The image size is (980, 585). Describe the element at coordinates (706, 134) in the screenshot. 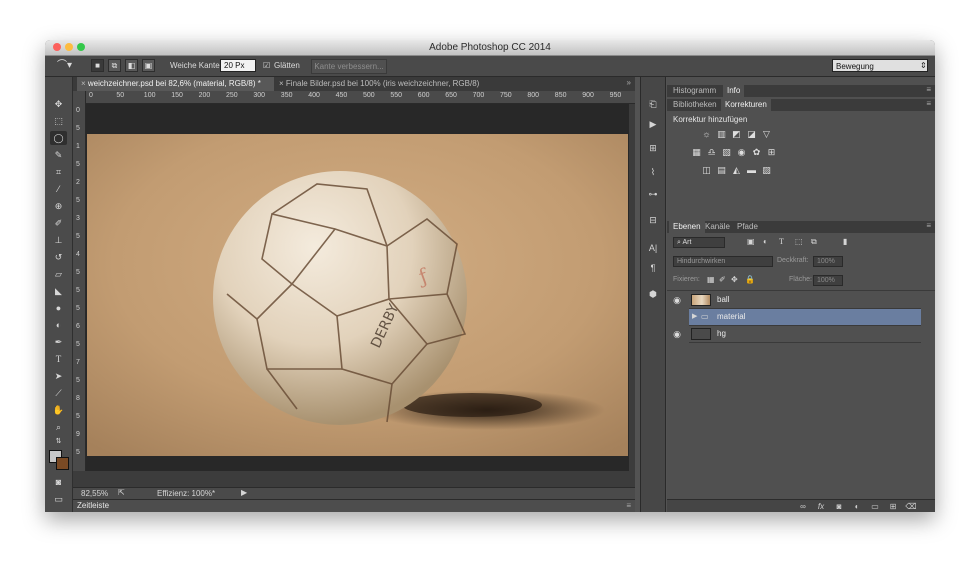

I see `brightness-icon: ☼` at that location.